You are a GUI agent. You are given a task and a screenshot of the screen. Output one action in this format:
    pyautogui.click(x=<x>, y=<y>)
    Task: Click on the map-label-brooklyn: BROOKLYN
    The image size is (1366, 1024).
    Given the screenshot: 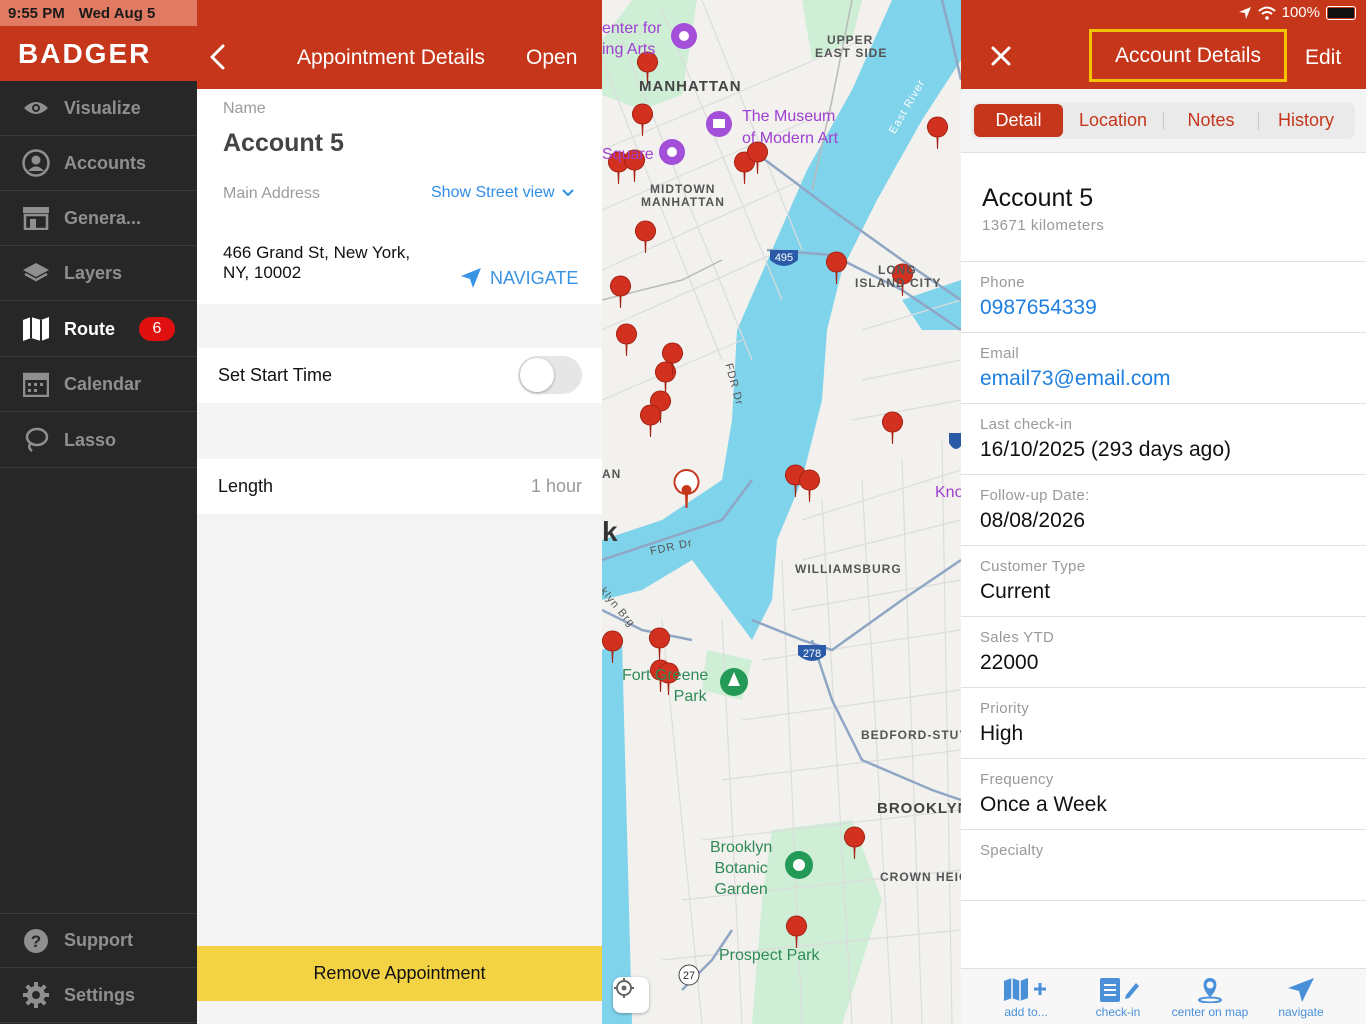 What is the action you would take?
    pyautogui.click(x=919, y=808)
    